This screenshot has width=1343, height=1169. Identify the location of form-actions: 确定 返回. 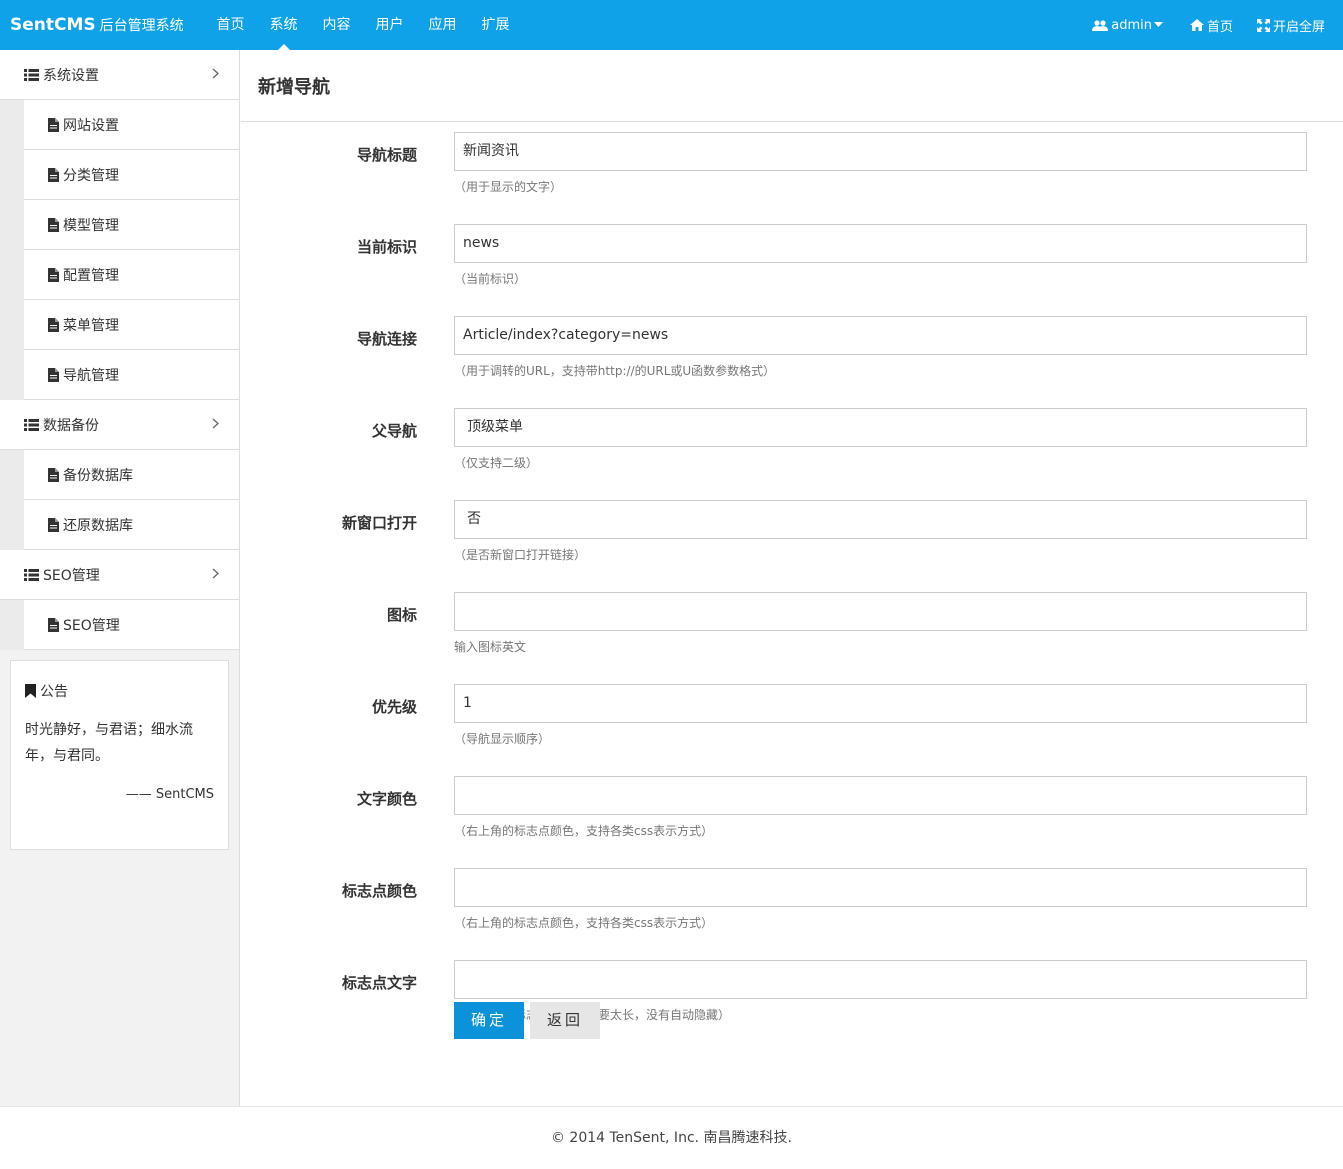
(527, 1020).